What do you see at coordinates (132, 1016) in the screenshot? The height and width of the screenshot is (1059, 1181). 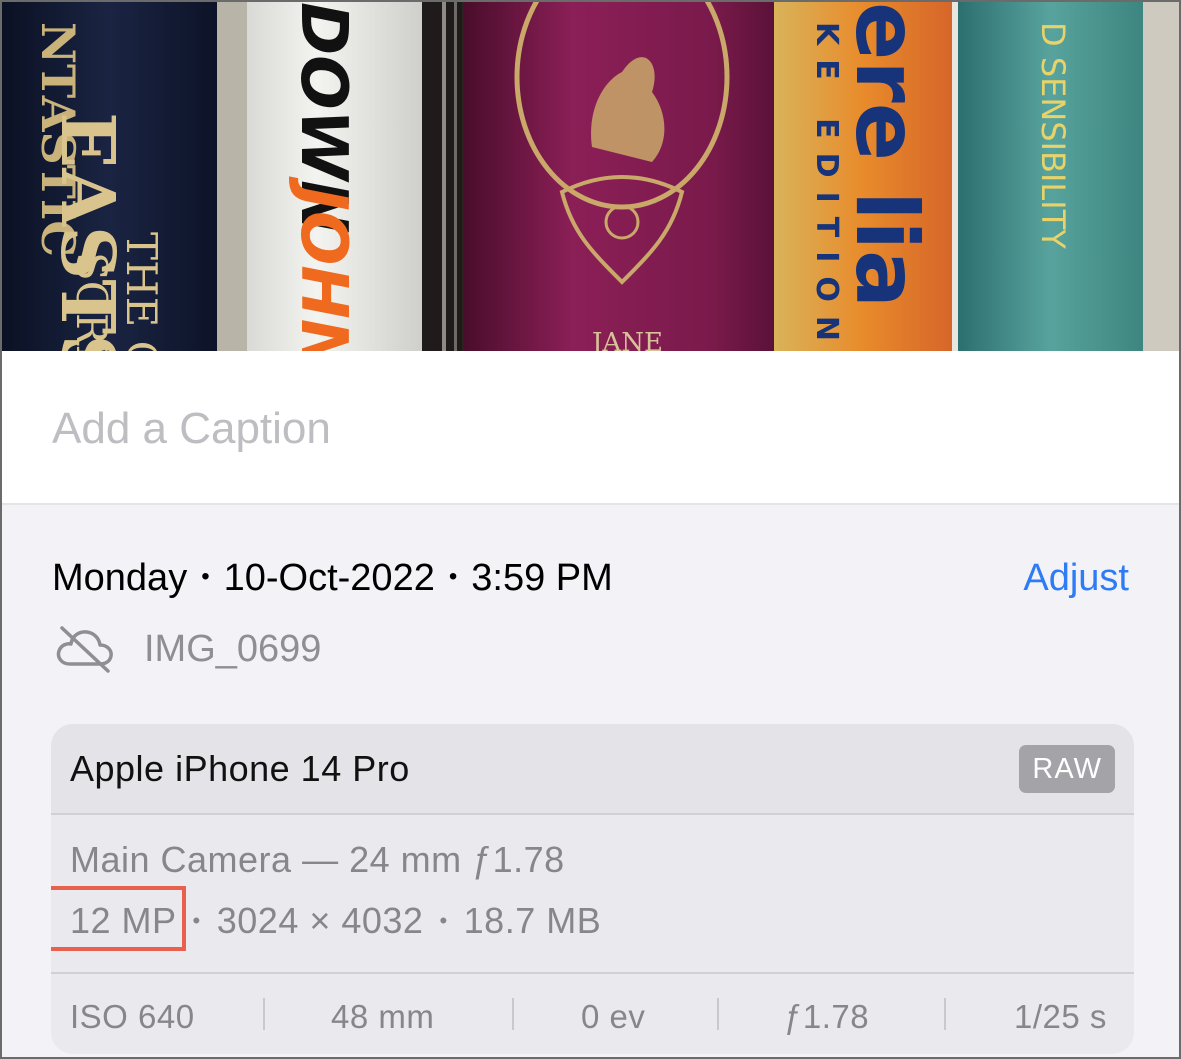 I see `exif-iso: ISO 640` at bounding box center [132, 1016].